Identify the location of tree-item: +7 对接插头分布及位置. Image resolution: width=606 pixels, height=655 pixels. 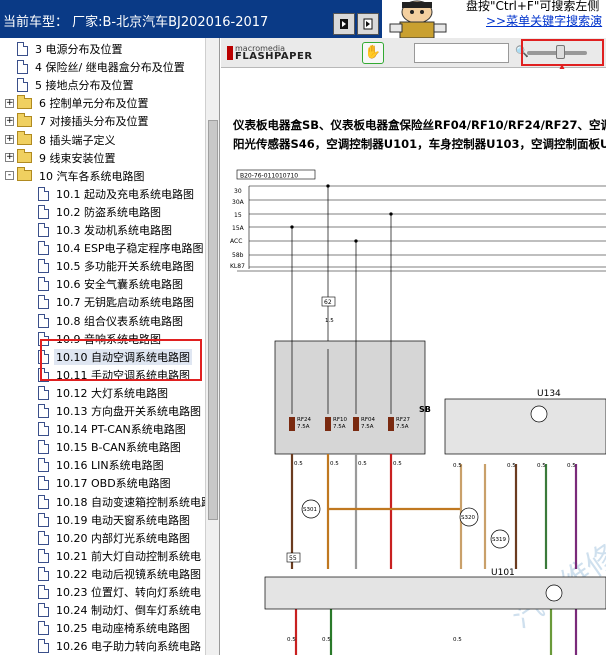
(78, 121).